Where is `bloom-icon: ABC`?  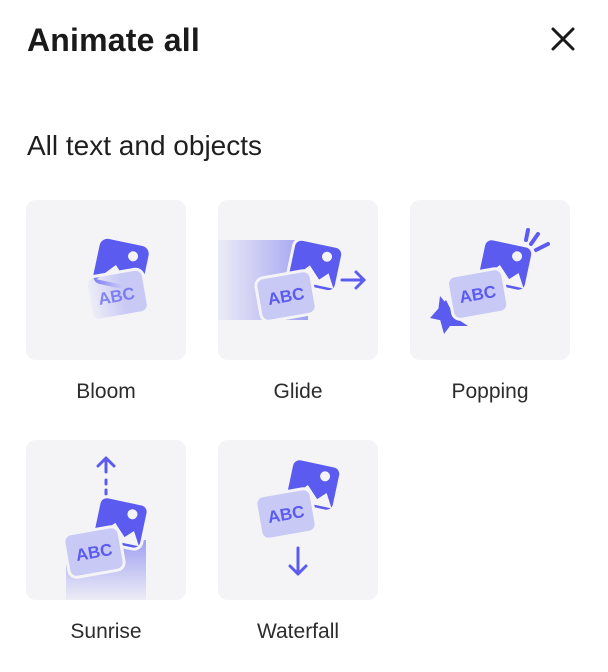 bloom-icon: ABC is located at coordinates (117, 280).